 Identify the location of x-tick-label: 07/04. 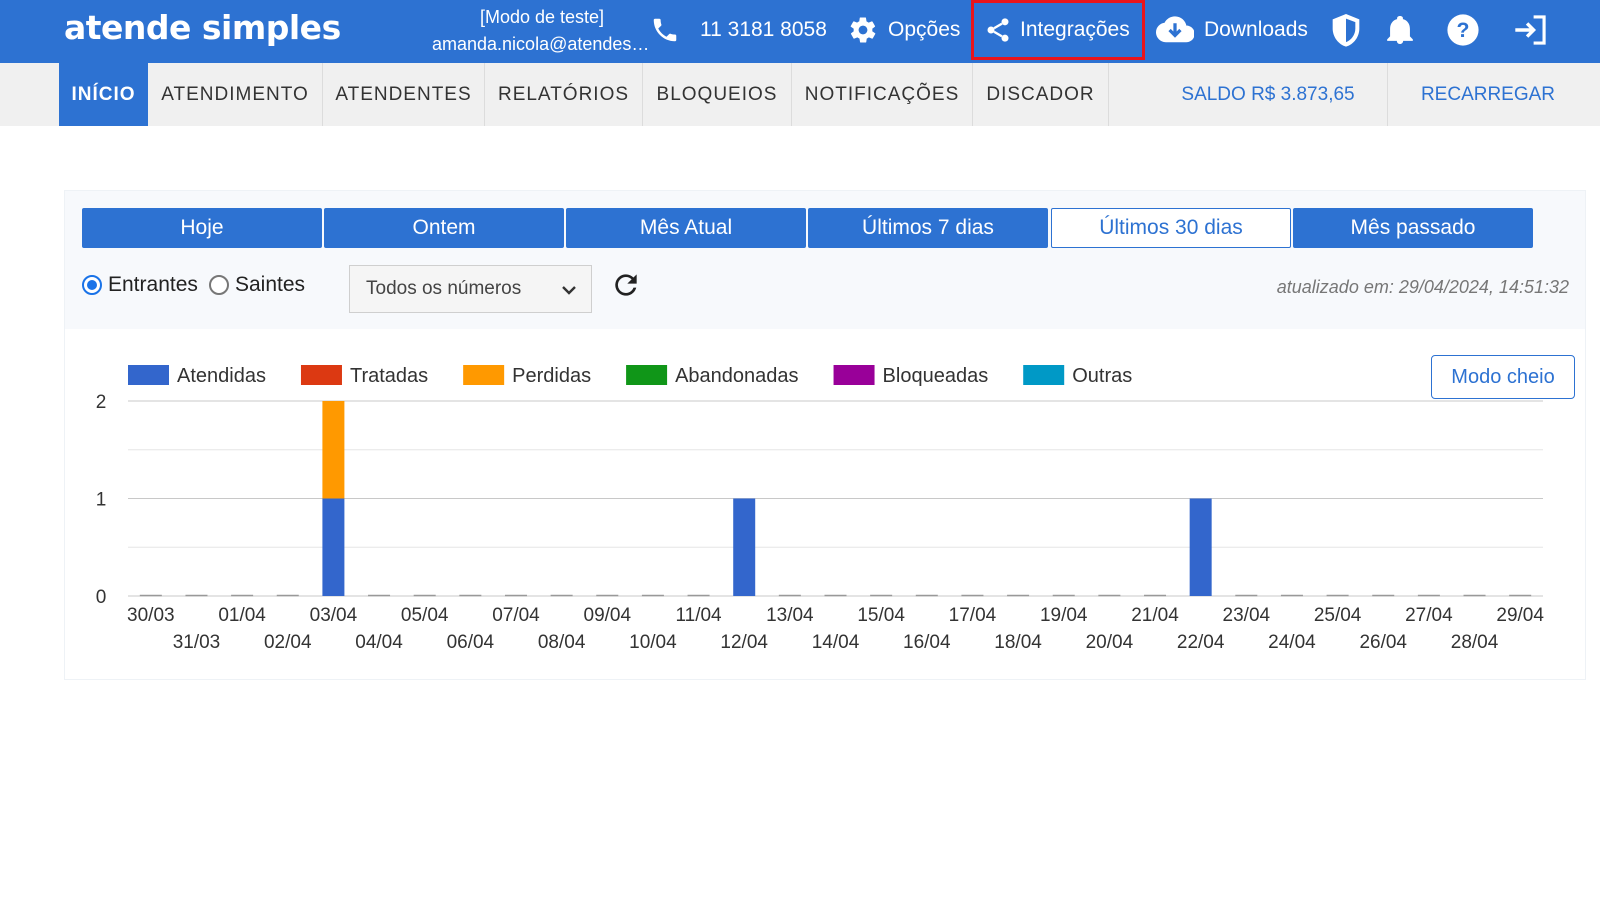
(516, 615).